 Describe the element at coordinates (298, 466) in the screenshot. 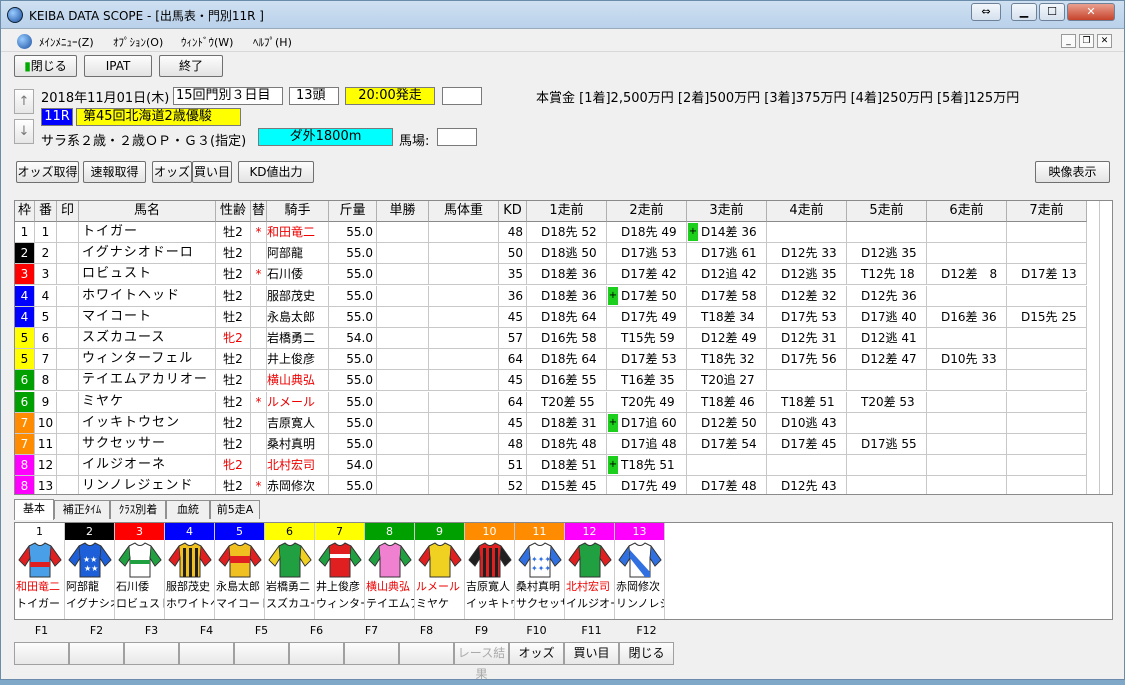

I see `jockey-name: 北村宏司` at that location.